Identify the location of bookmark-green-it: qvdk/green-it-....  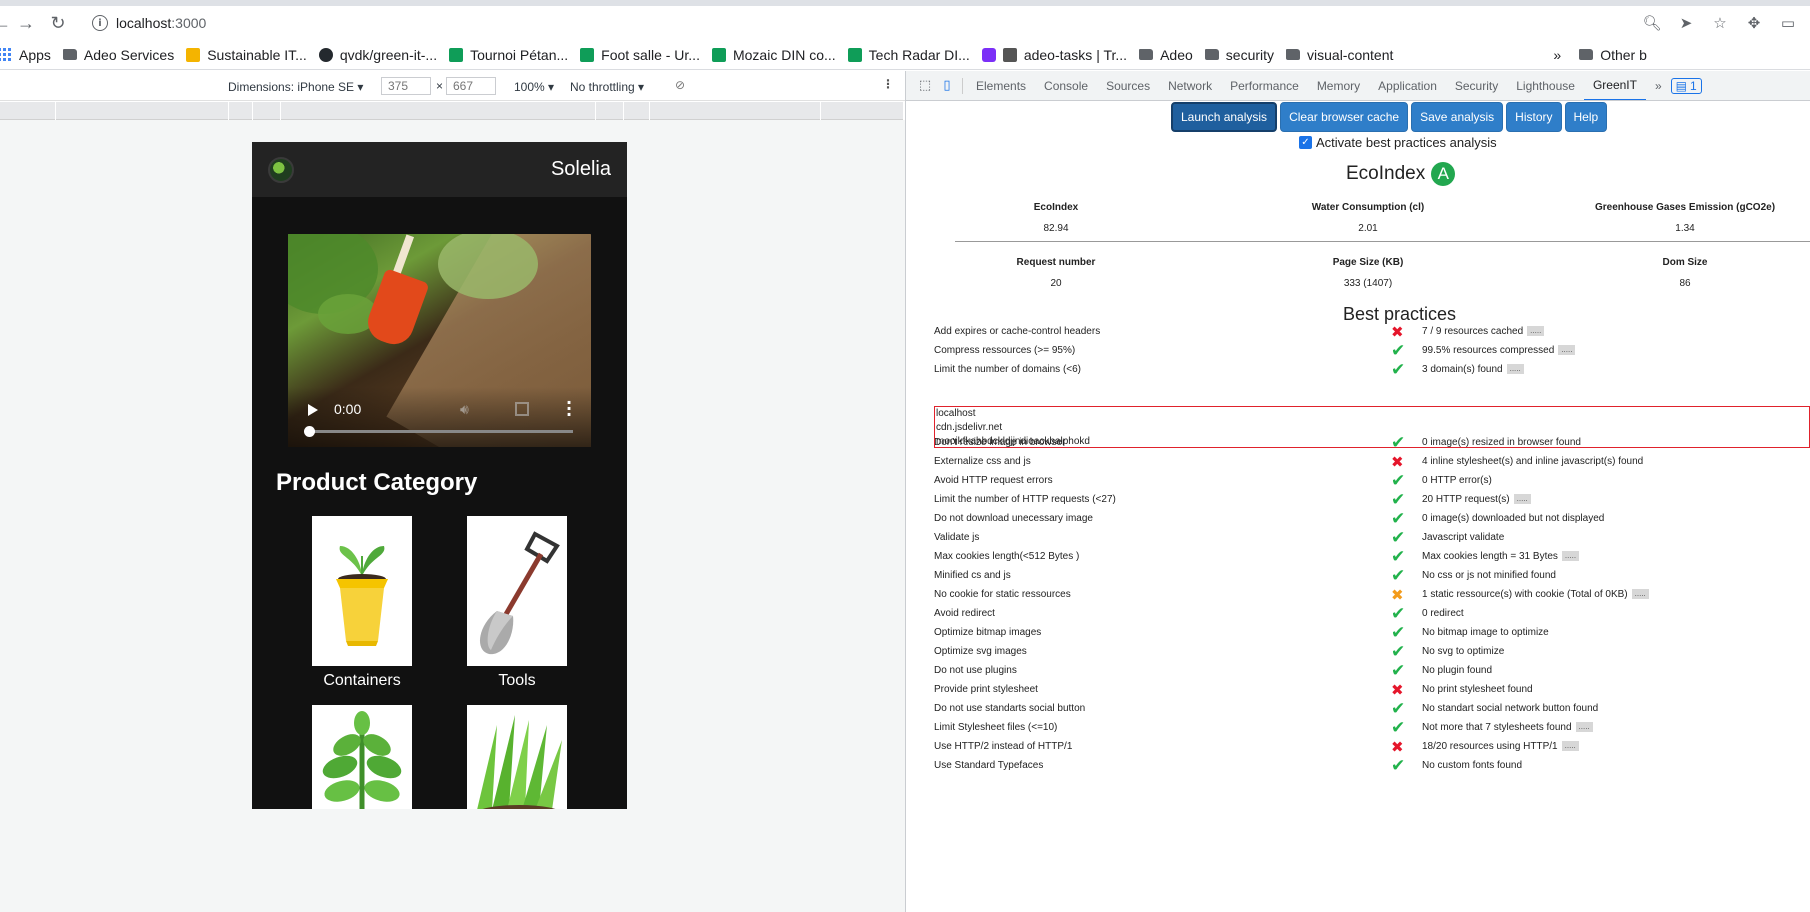
(377, 55).